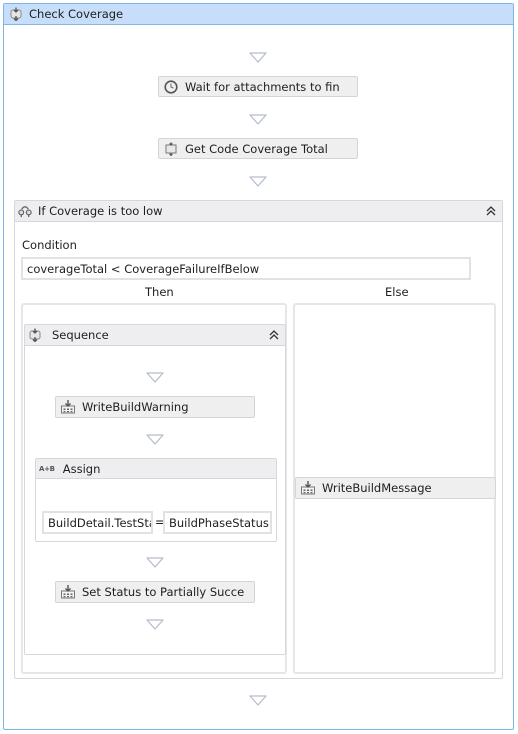 This screenshot has width=518, height=734. Describe the element at coordinates (100, 211) in the screenshot. I see `if-block-title: If Coverage is too low` at that location.